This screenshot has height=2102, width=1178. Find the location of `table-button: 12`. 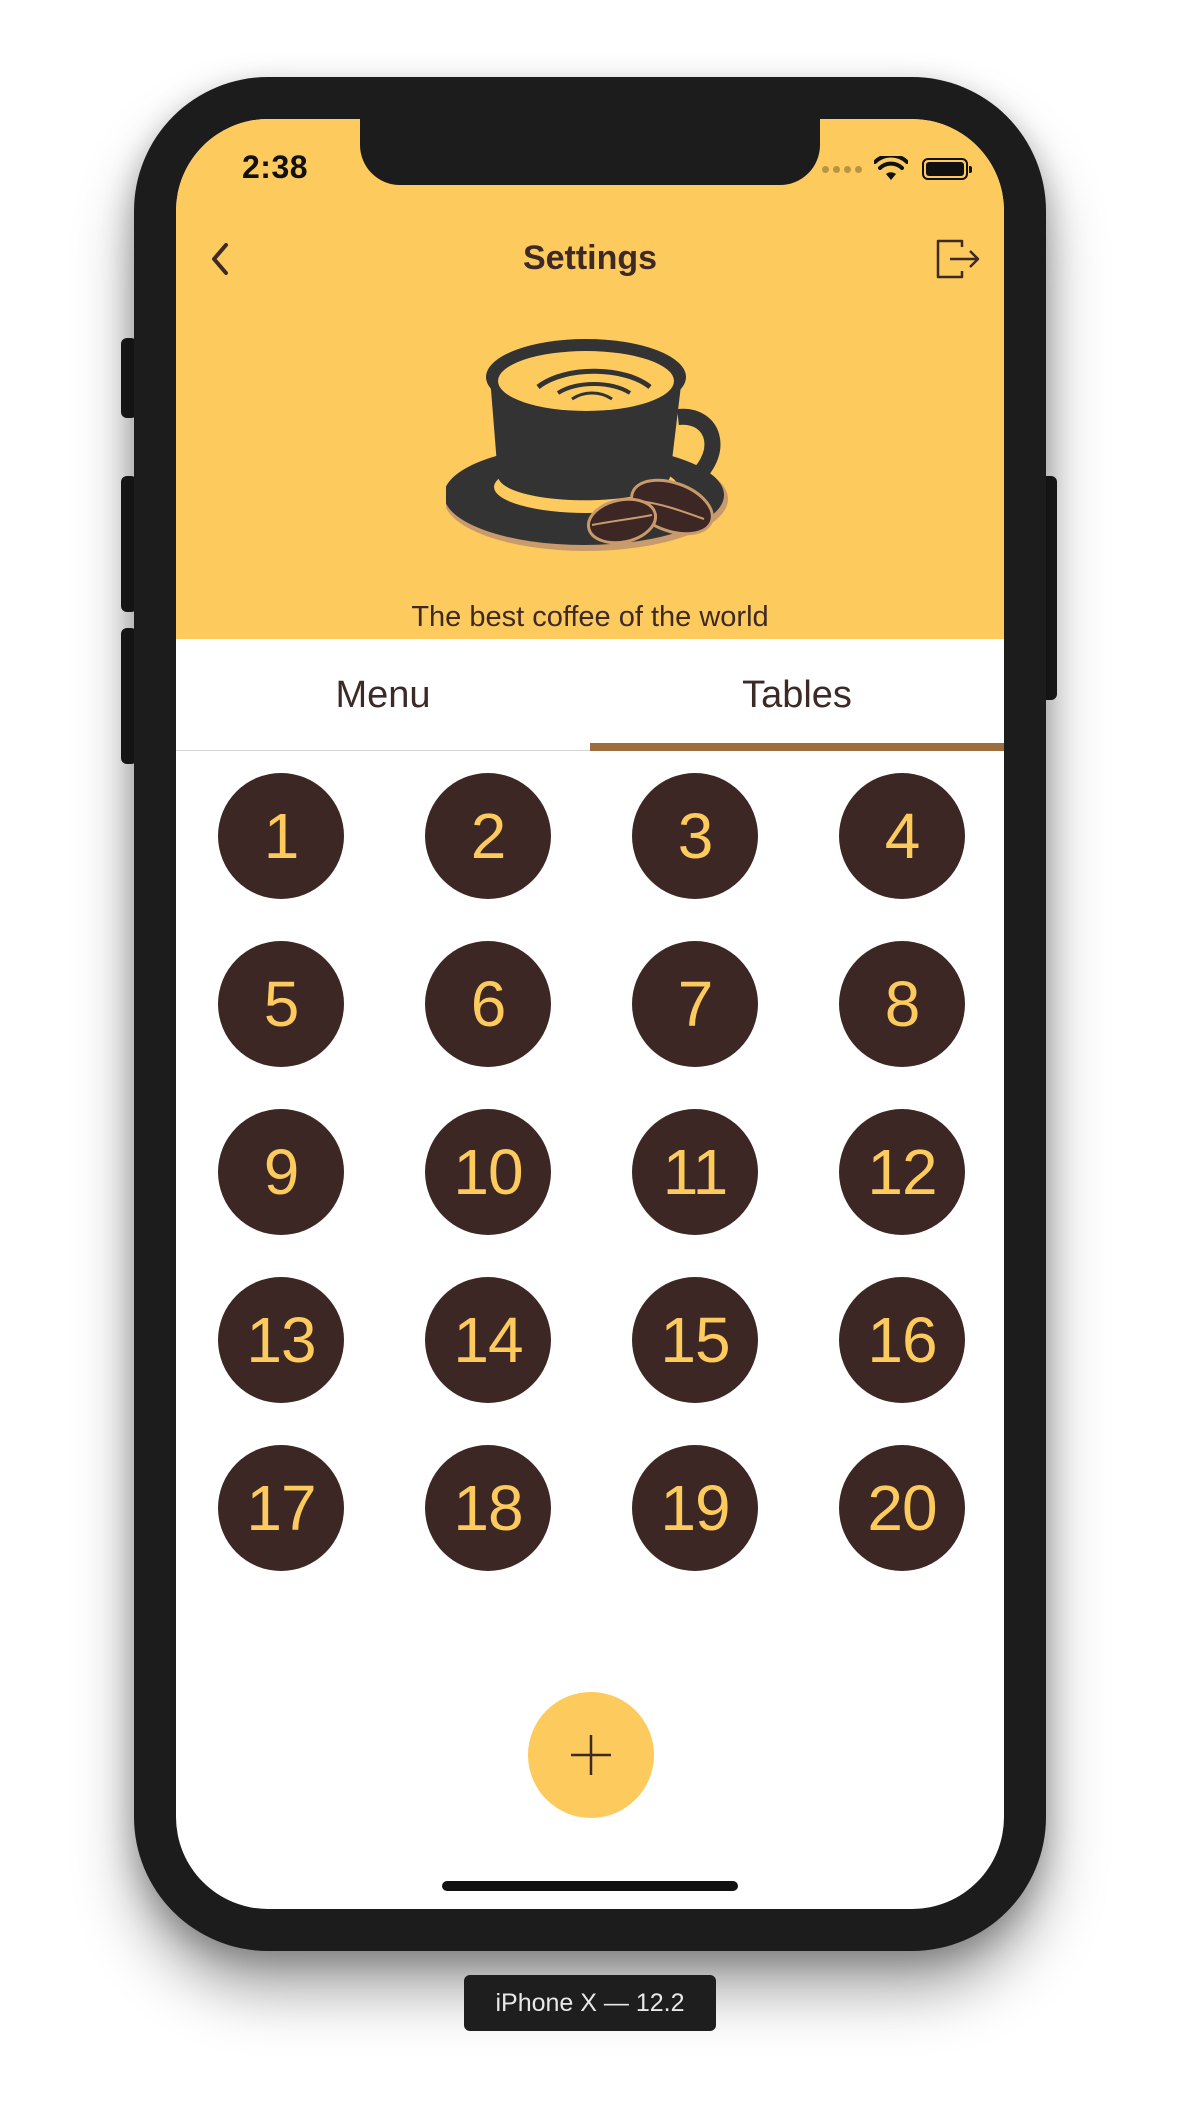

table-button: 12 is located at coordinates (902, 1172).